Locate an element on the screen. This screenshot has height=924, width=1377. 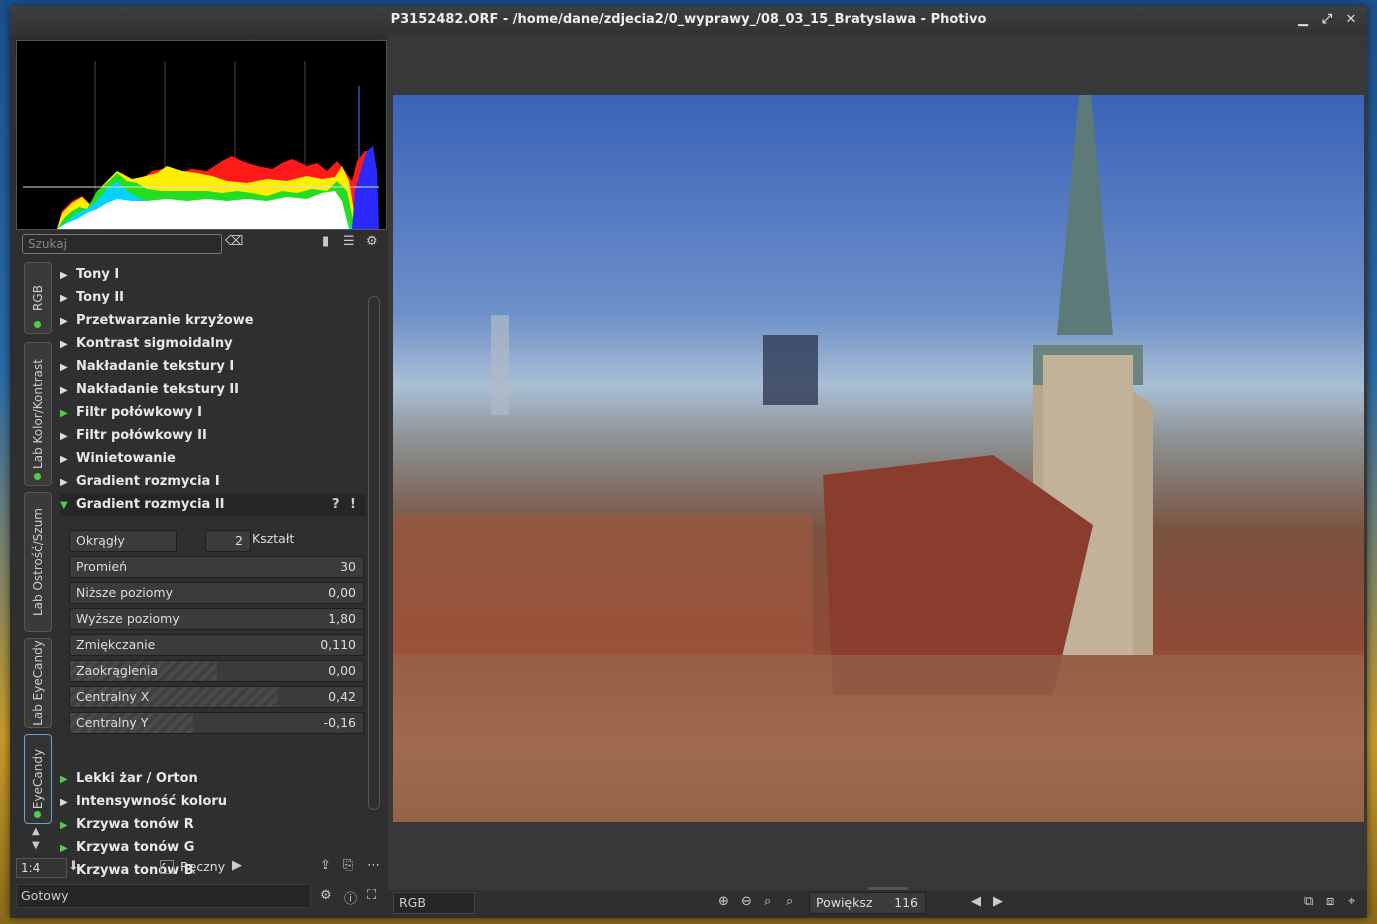
tree-item: ▶ Nakładanie tekstury I is located at coordinates (147, 367).